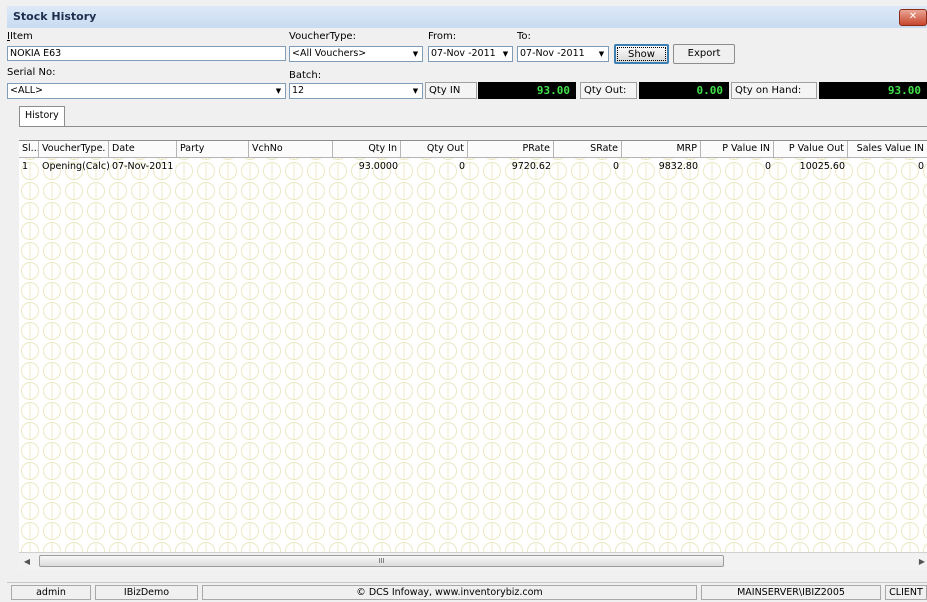  I want to click on from-date-value: 07-Nov -2011, so click(463, 53).